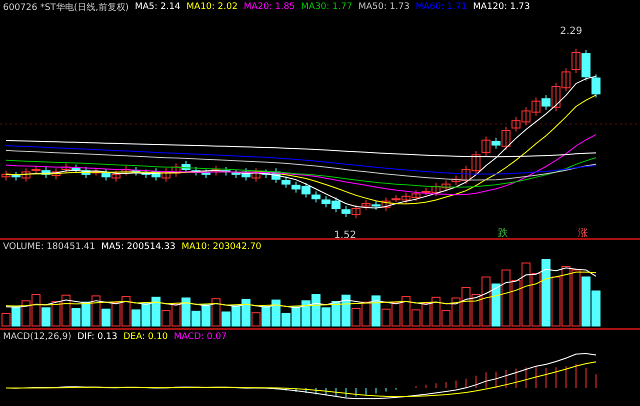 The width and height of the screenshot is (640, 406). What do you see at coordinates (345, 234) in the screenshot?
I see `low-price-label: 1.52` at bounding box center [345, 234].